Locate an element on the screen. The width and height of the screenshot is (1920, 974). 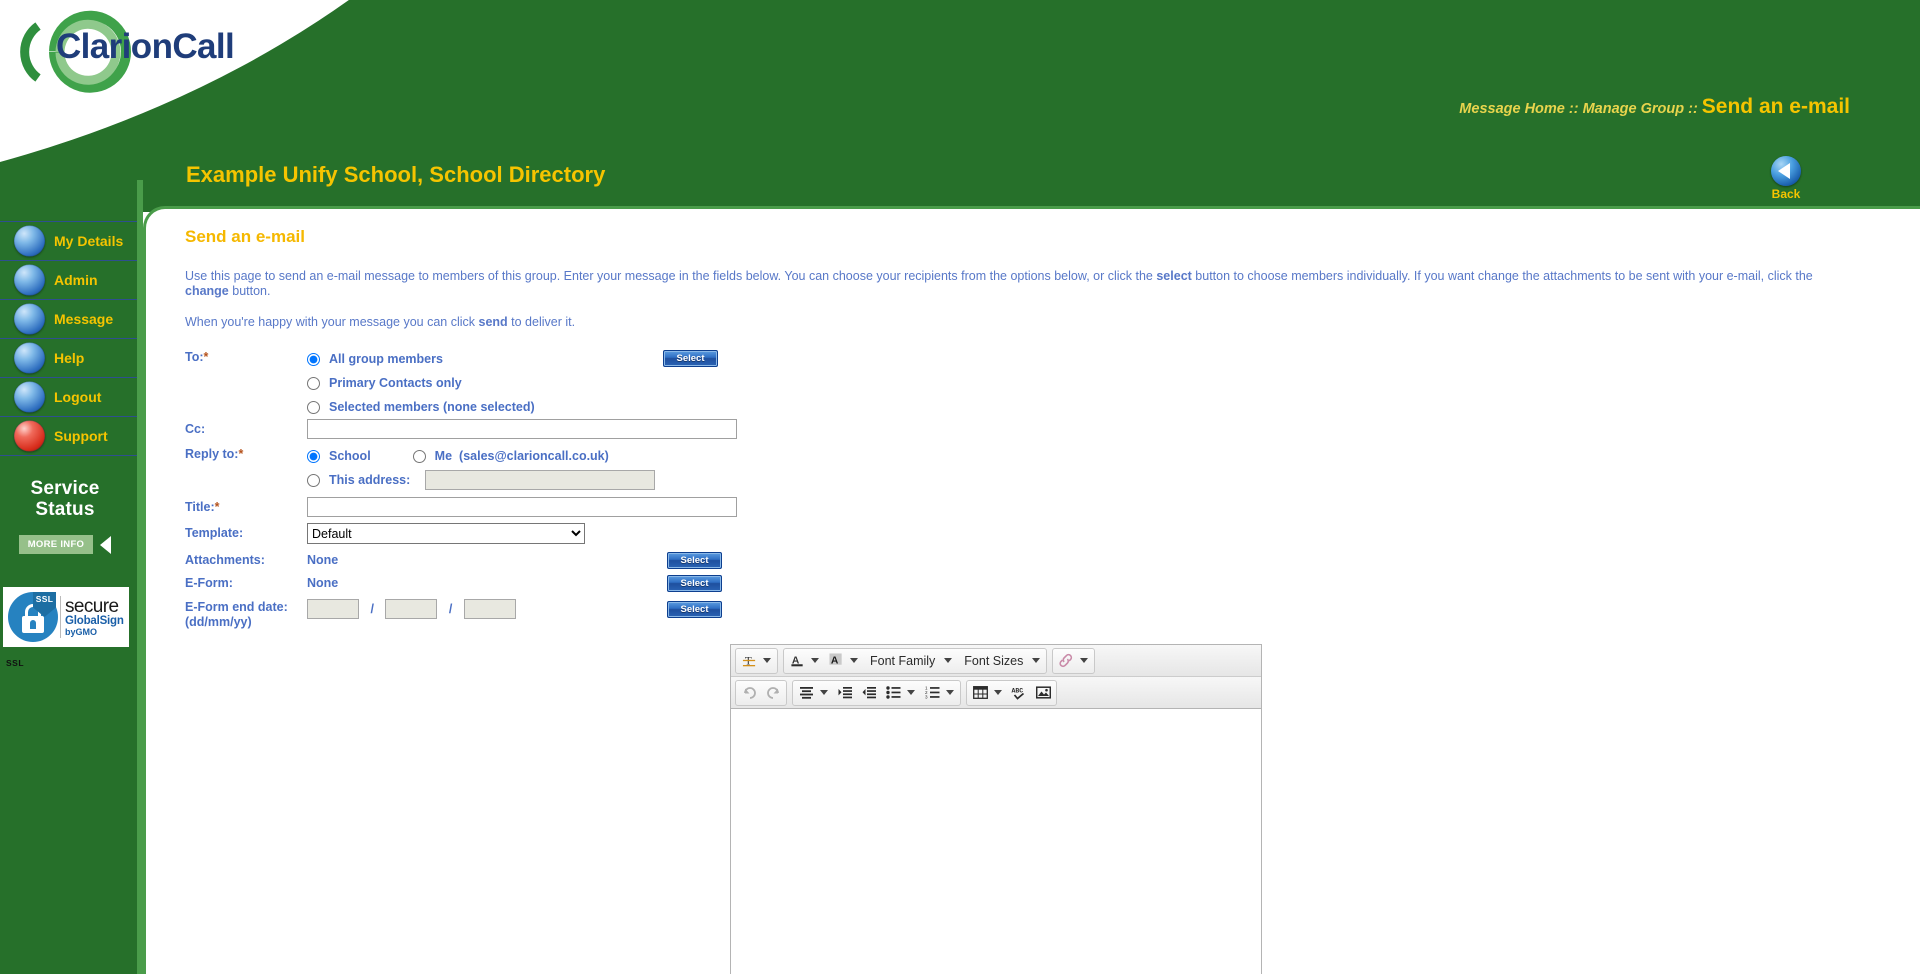
clear-formatting-icon: T is located at coordinates (749, 661).